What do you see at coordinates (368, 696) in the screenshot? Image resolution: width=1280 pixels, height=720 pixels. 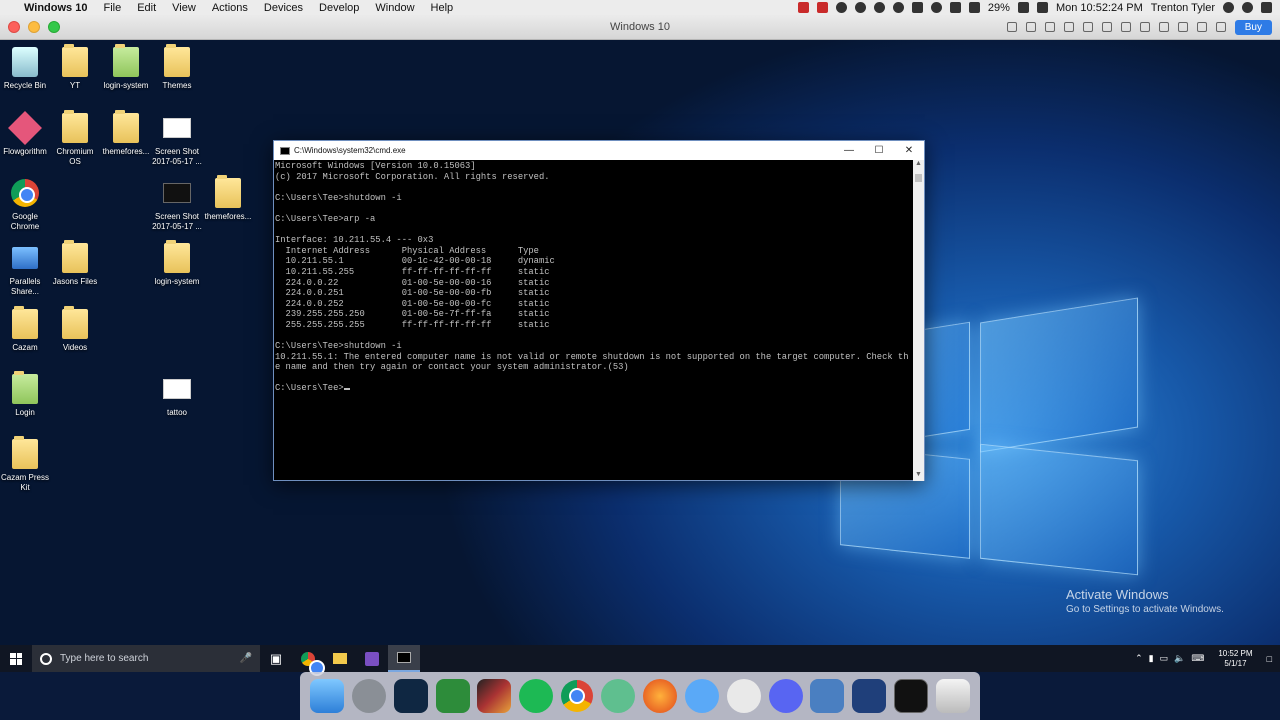 I see `system-preferences-icon` at bounding box center [368, 696].